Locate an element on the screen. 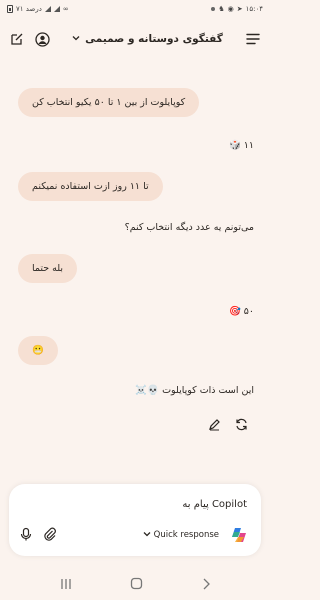  composer-right-tools: Quick response is located at coordinates (196, 535).